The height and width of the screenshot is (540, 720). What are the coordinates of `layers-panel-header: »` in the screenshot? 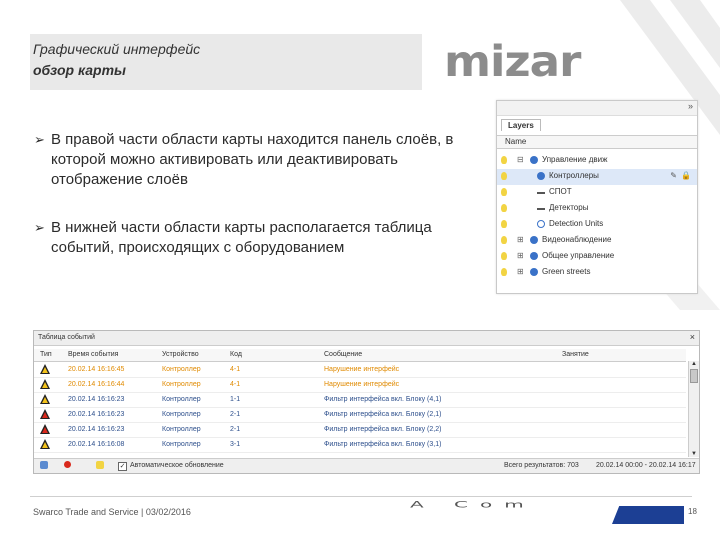 It's located at (597, 108).